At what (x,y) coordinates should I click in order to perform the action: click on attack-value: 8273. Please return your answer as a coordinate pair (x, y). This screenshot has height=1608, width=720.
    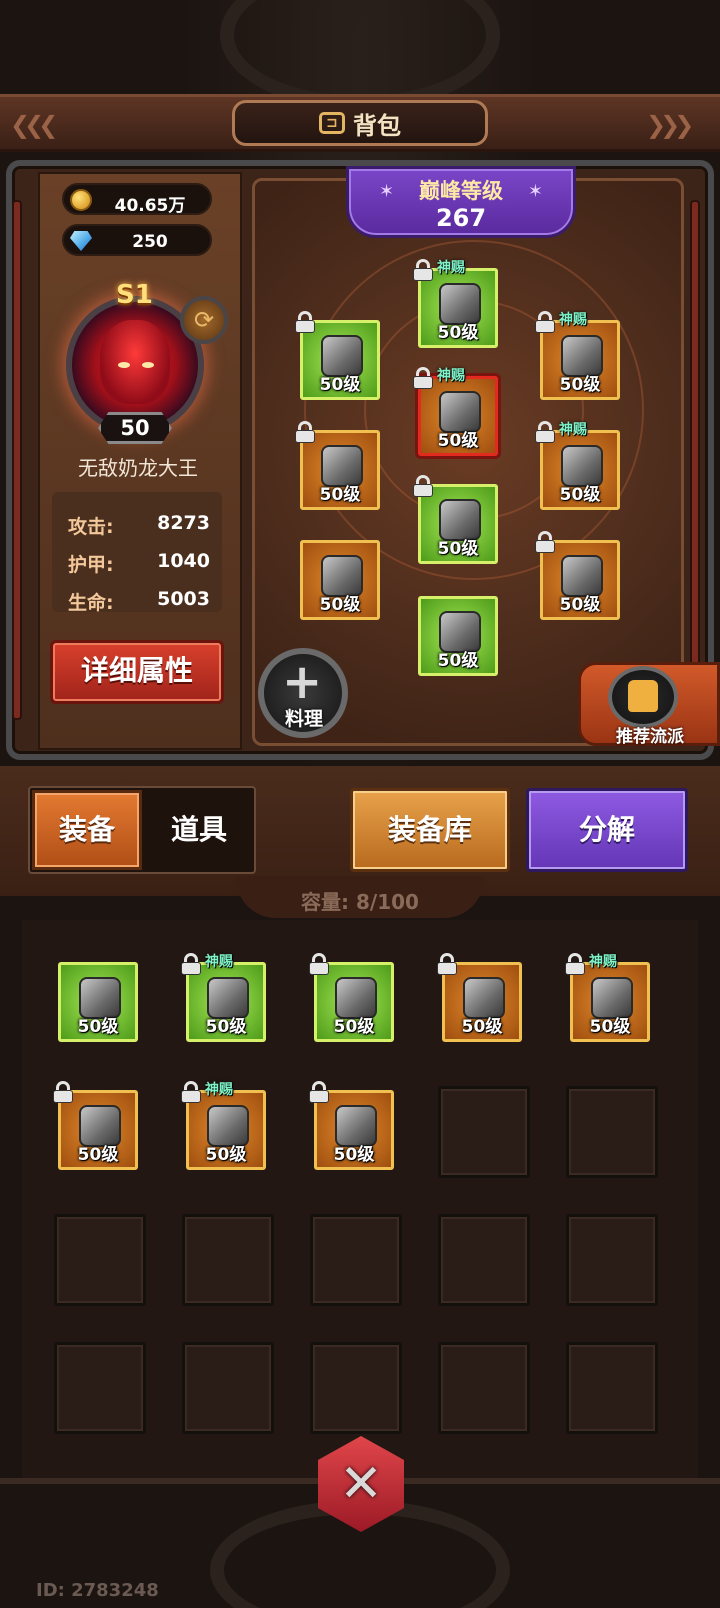
    Looking at the image, I should click on (183, 523).